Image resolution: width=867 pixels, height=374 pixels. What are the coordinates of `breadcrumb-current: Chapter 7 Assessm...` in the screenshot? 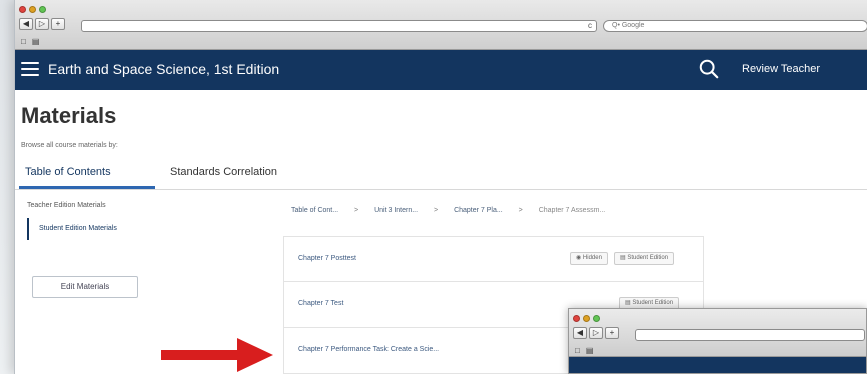 It's located at (572, 210).